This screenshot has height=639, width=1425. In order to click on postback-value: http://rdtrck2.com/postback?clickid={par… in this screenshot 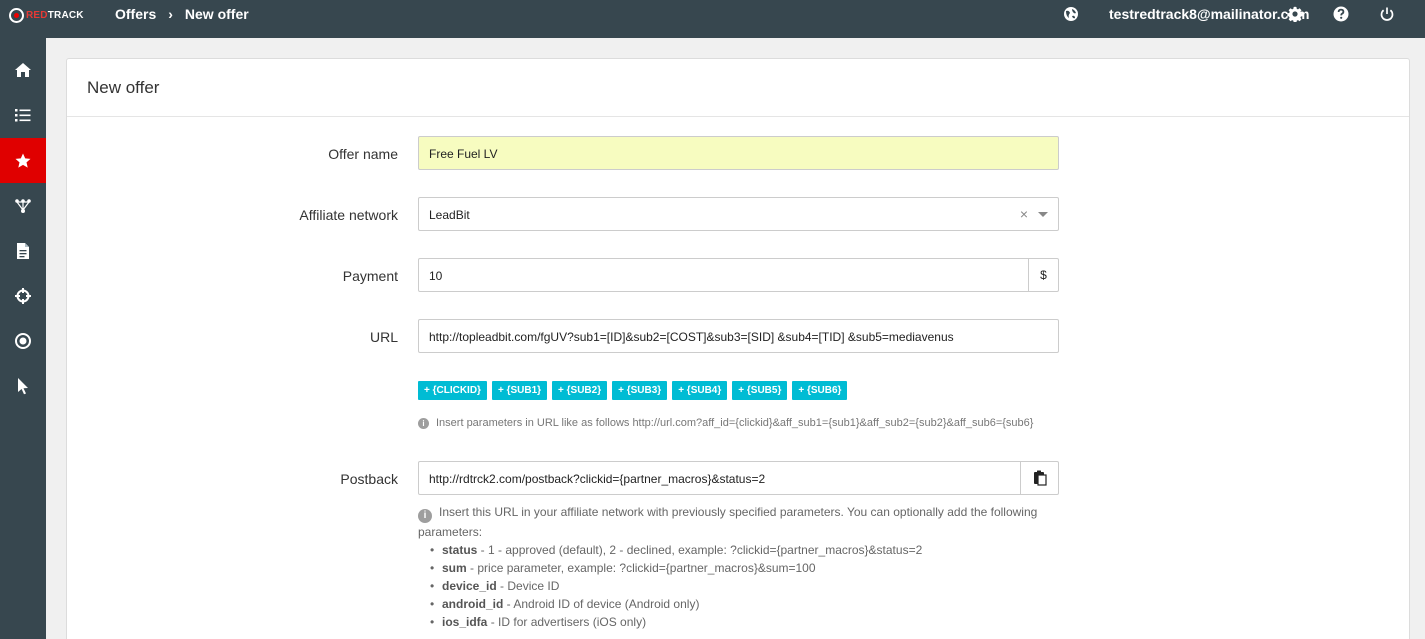, I will do `click(597, 479)`.